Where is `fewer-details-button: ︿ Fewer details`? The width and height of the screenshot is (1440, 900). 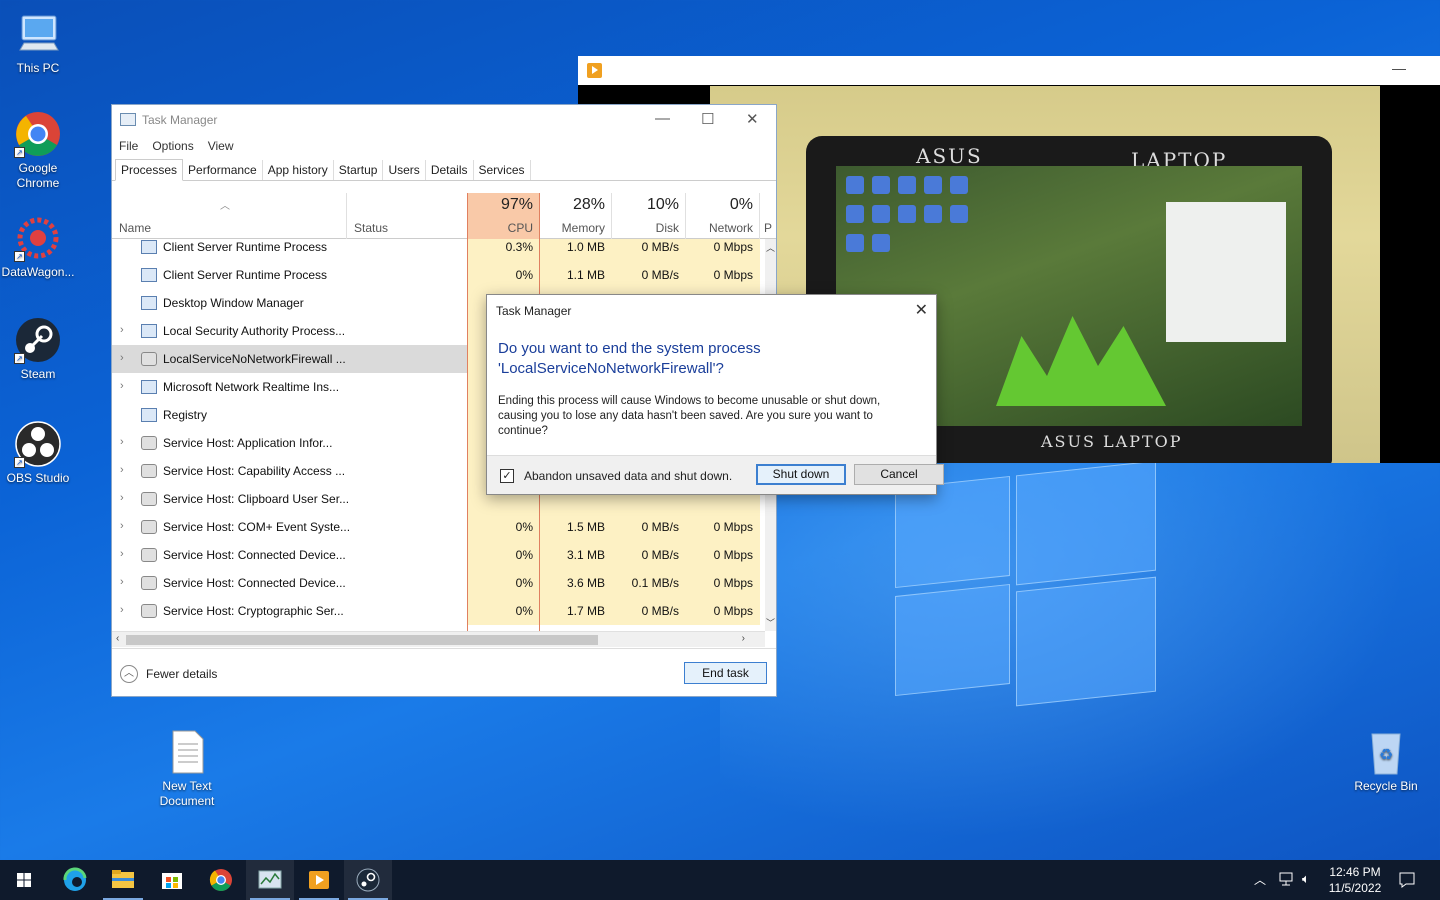 fewer-details-button: ︿ Fewer details is located at coordinates (168, 674).